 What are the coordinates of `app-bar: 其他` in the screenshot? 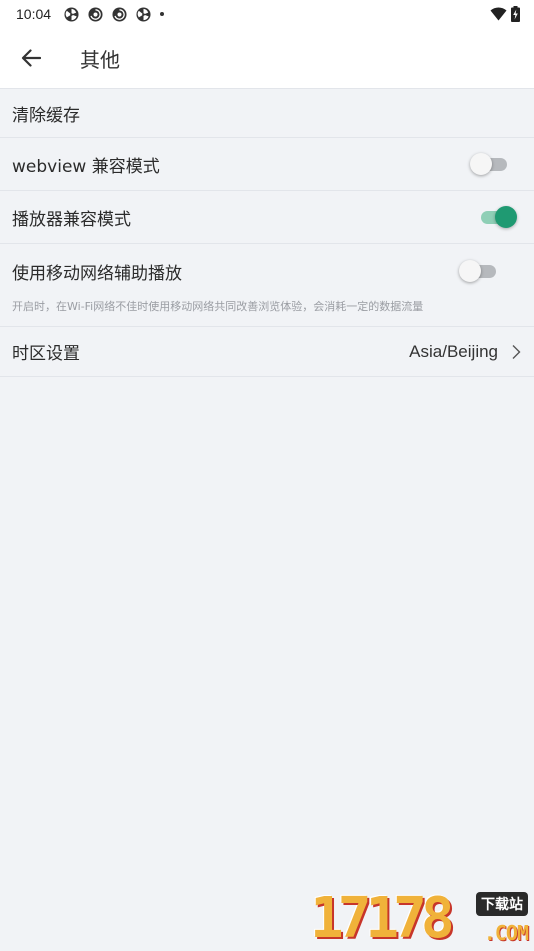 It's located at (267, 58).